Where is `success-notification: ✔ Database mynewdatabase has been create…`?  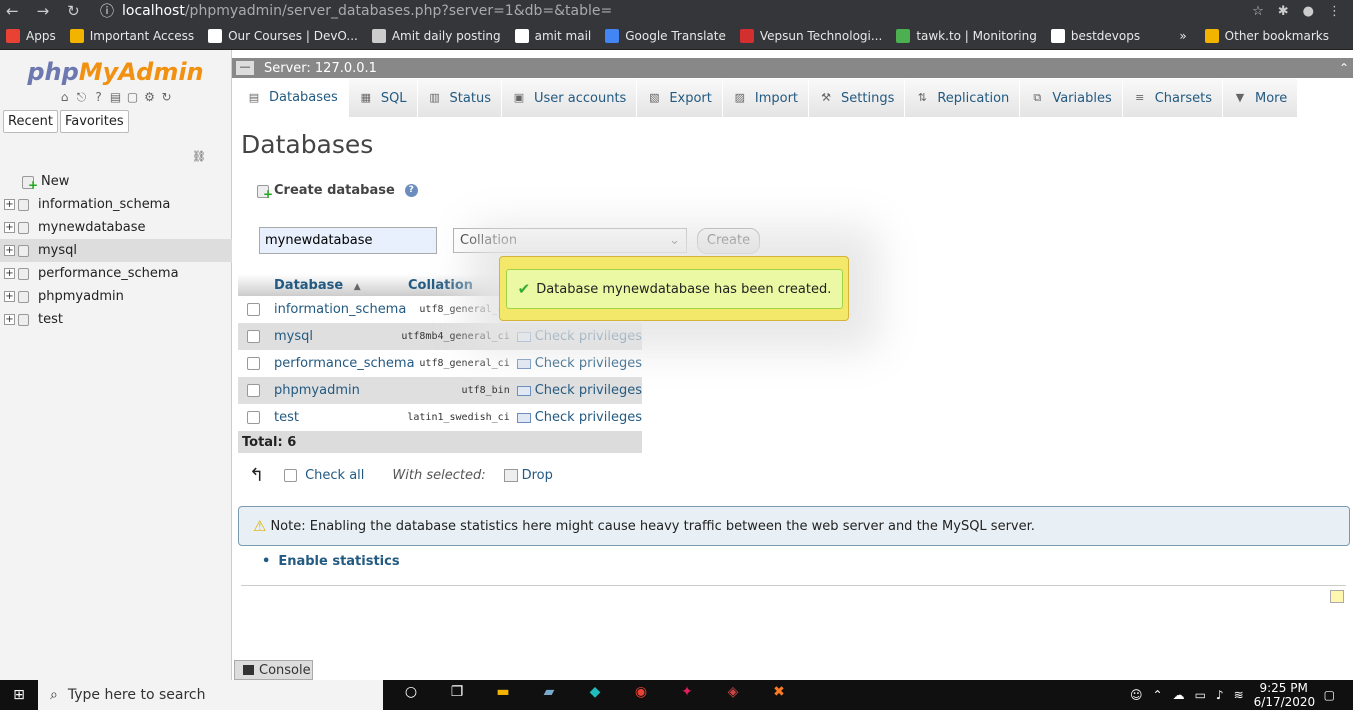 success-notification: ✔ Database mynewdatabase has been create… is located at coordinates (674, 288).